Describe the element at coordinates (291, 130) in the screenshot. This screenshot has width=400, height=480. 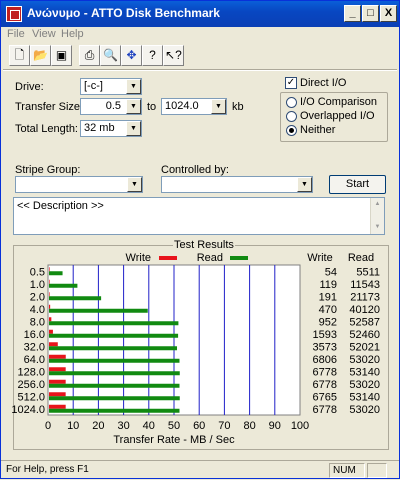
I see `radio-neither` at that location.